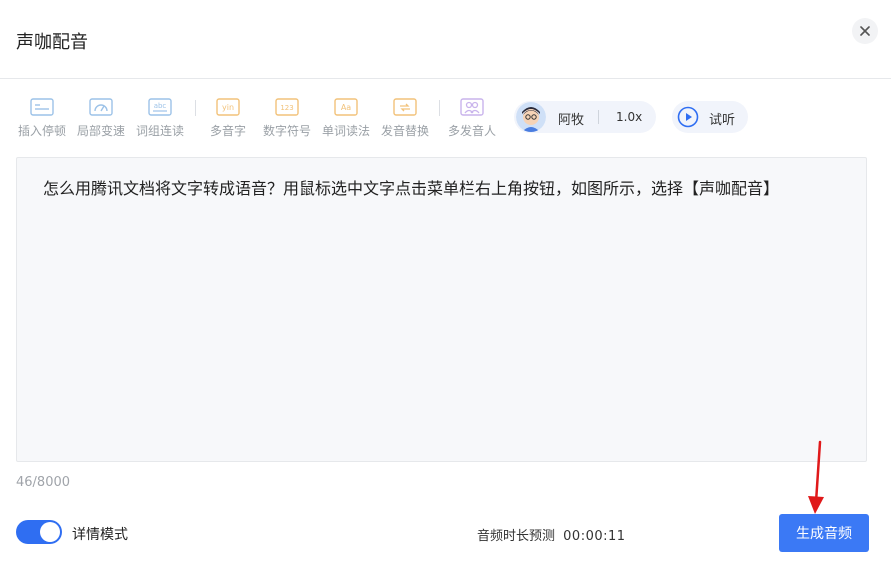 The image size is (891, 574). Describe the element at coordinates (228, 118) in the screenshot. I see `polyphone-tool: yin 多音字` at that location.